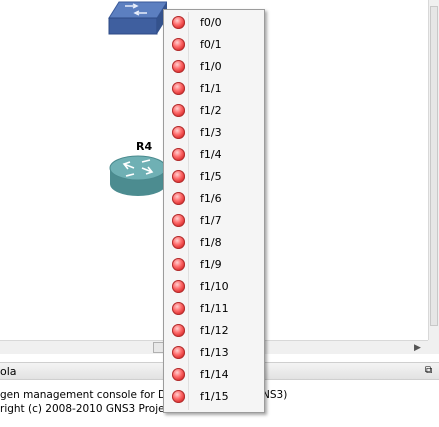  Describe the element at coordinates (93, 395) in the screenshot. I see `console-line: gen management console for Dyna` at that location.